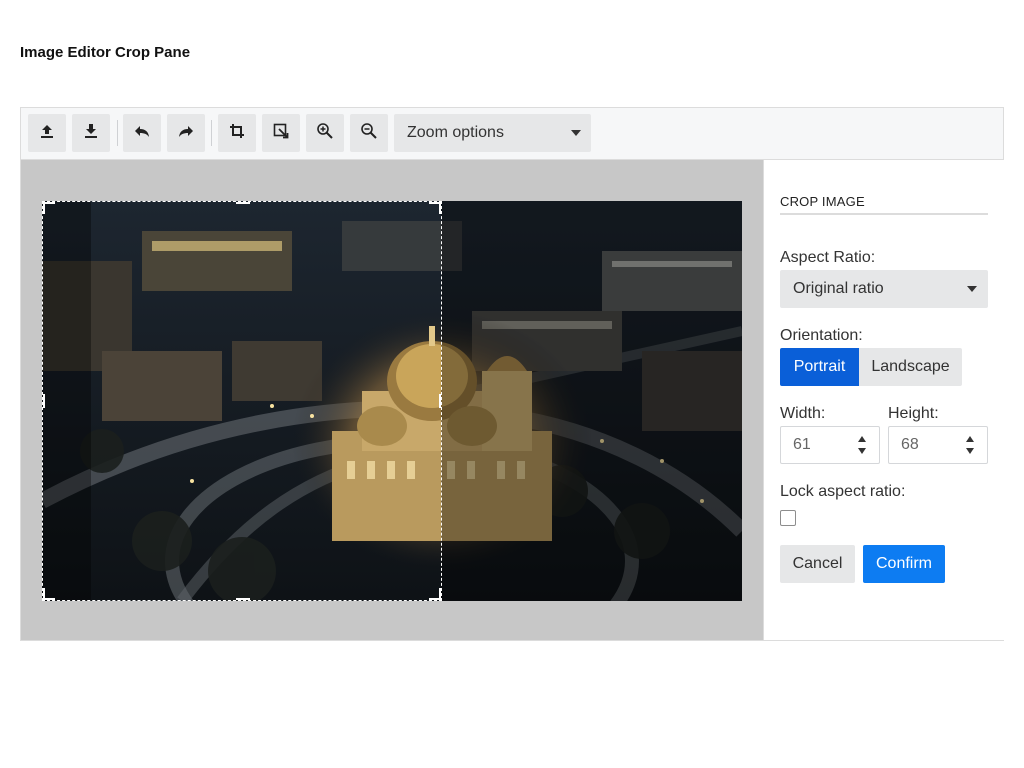 The image size is (1024, 768). I want to click on width-stepper, so click(863, 445).